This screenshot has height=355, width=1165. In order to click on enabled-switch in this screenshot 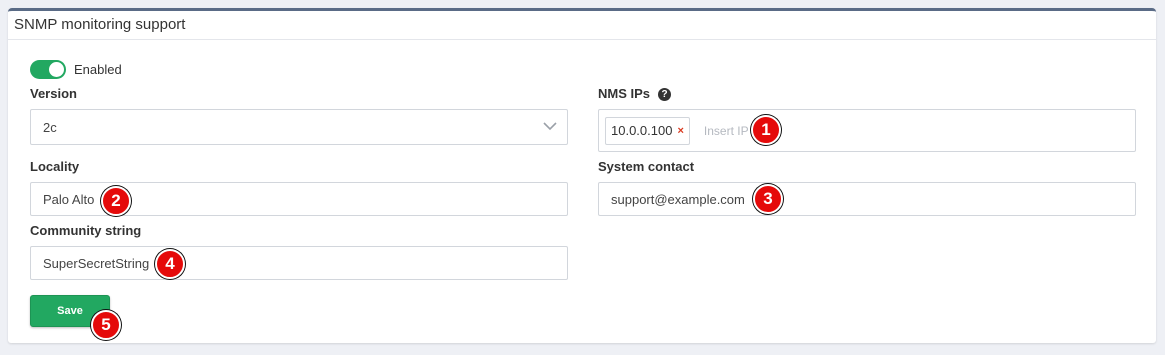, I will do `click(48, 69)`.